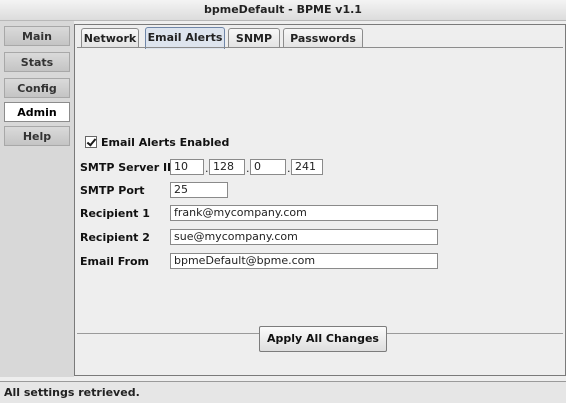 The width and height of the screenshot is (566, 403). Describe the element at coordinates (115, 237) in the screenshot. I see `recipient-2-label: Recipient 2` at that location.